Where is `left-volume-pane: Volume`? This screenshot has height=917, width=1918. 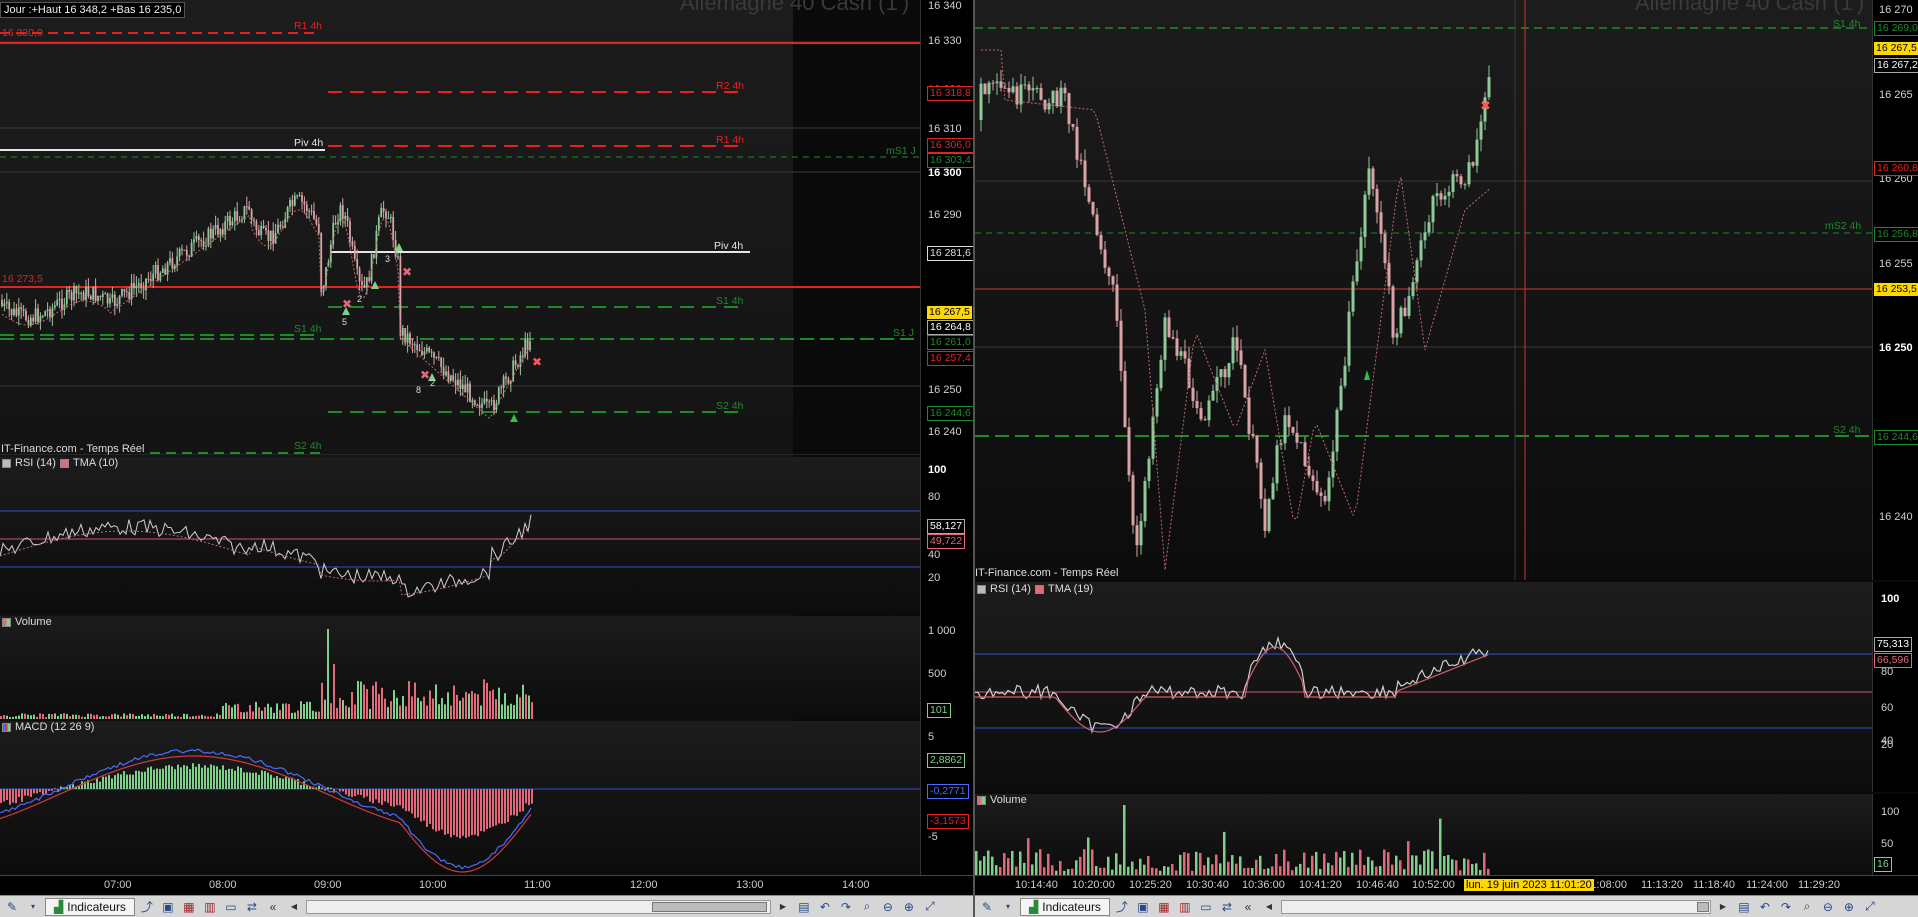
left-volume-pane: Volume is located at coordinates (460, 667).